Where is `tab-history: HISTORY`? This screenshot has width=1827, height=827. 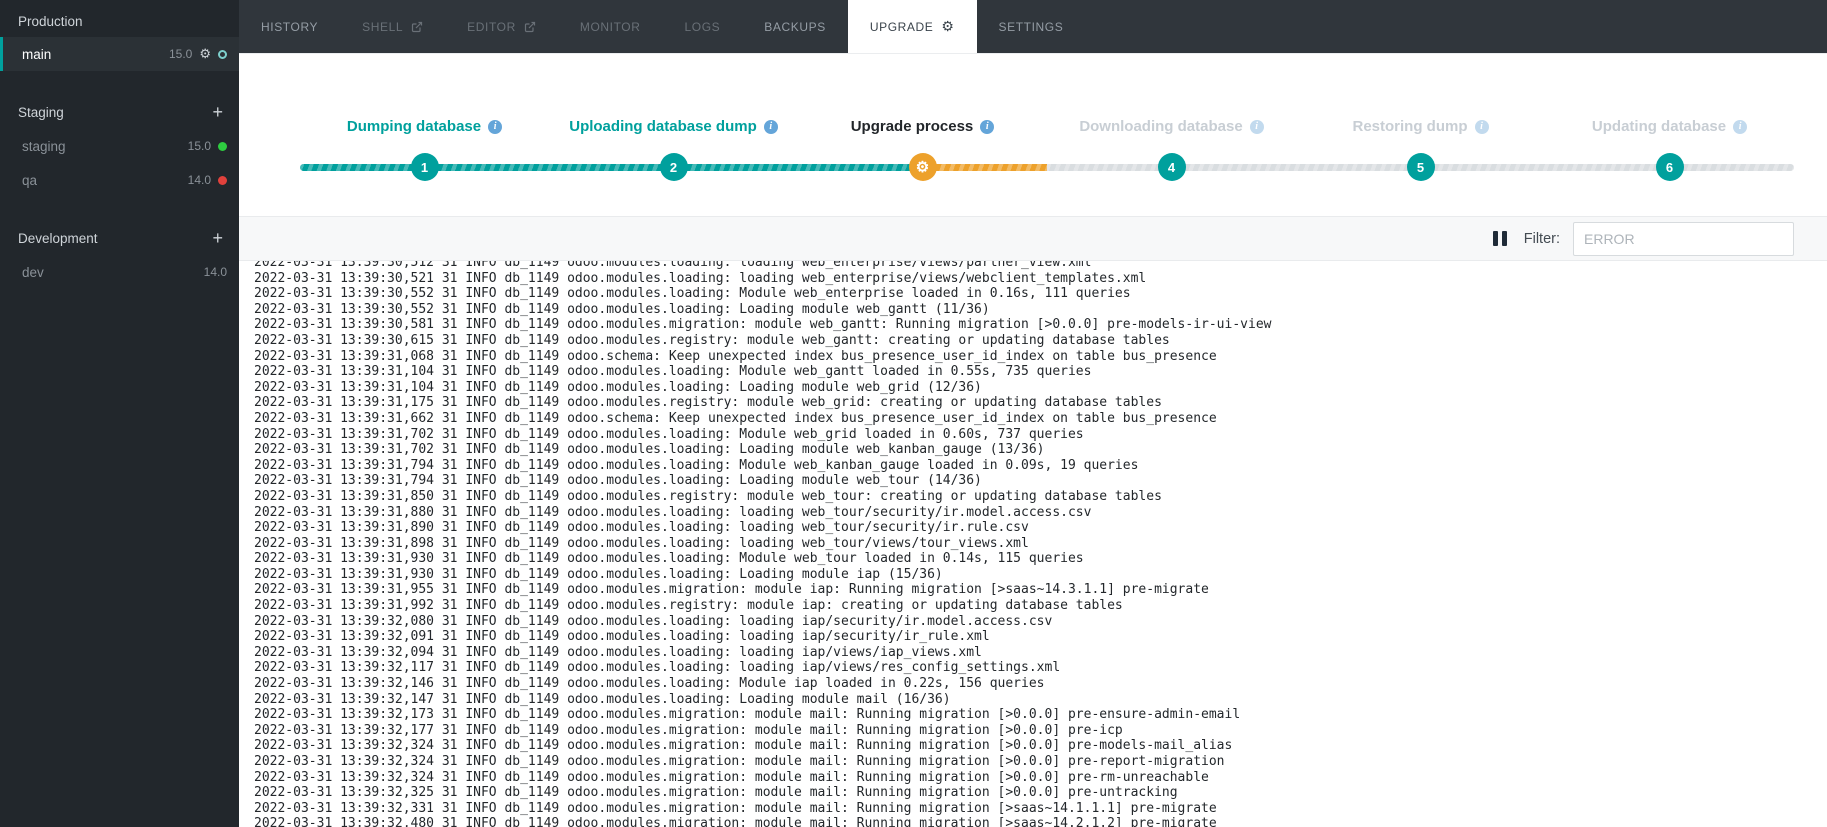 tab-history: HISTORY is located at coordinates (289, 26).